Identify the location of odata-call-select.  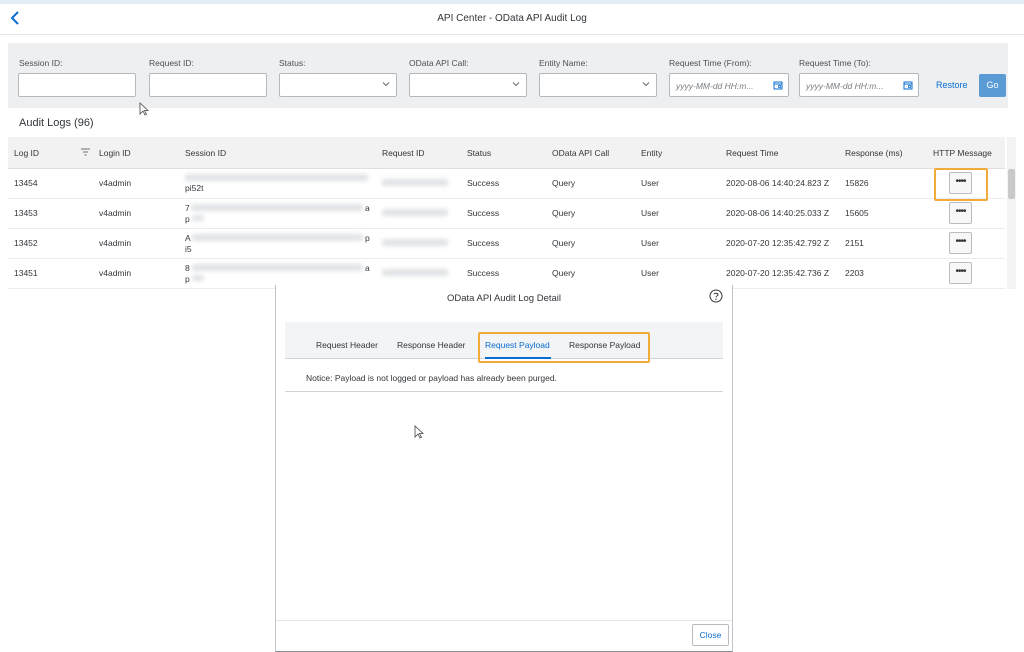
(468, 85).